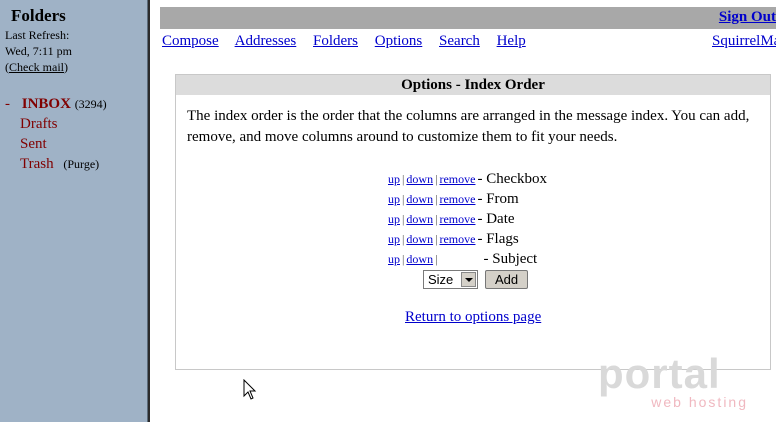 The width and height of the screenshot is (776, 422). Describe the element at coordinates (46, 104) in the screenshot. I see `inbox-label: INBOX` at that location.